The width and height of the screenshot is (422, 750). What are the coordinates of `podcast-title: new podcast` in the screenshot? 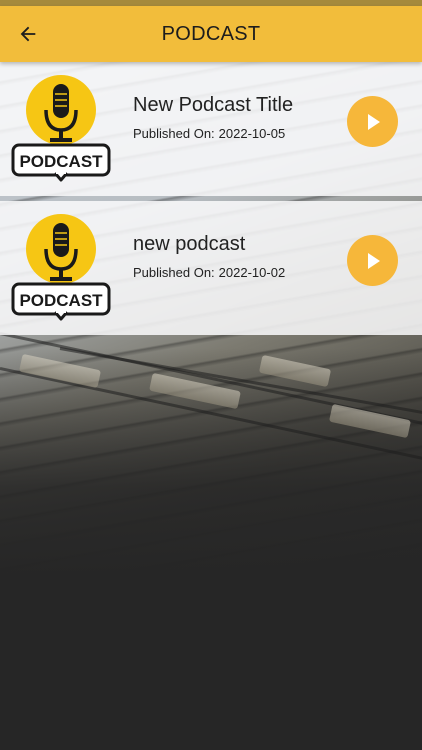 It's located at (189, 244).